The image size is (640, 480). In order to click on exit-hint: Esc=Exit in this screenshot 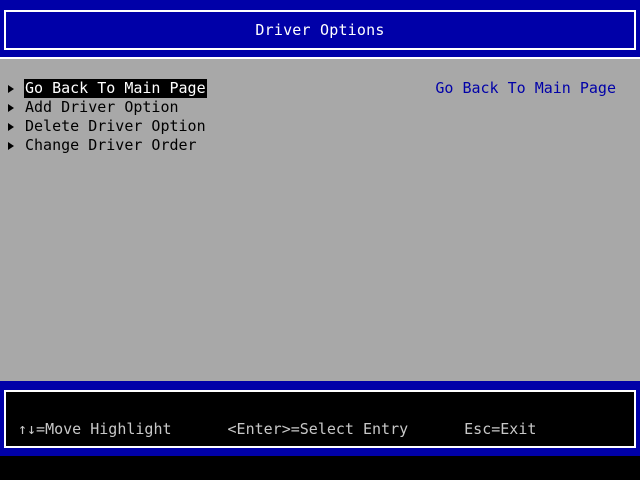, I will do `click(500, 429)`.